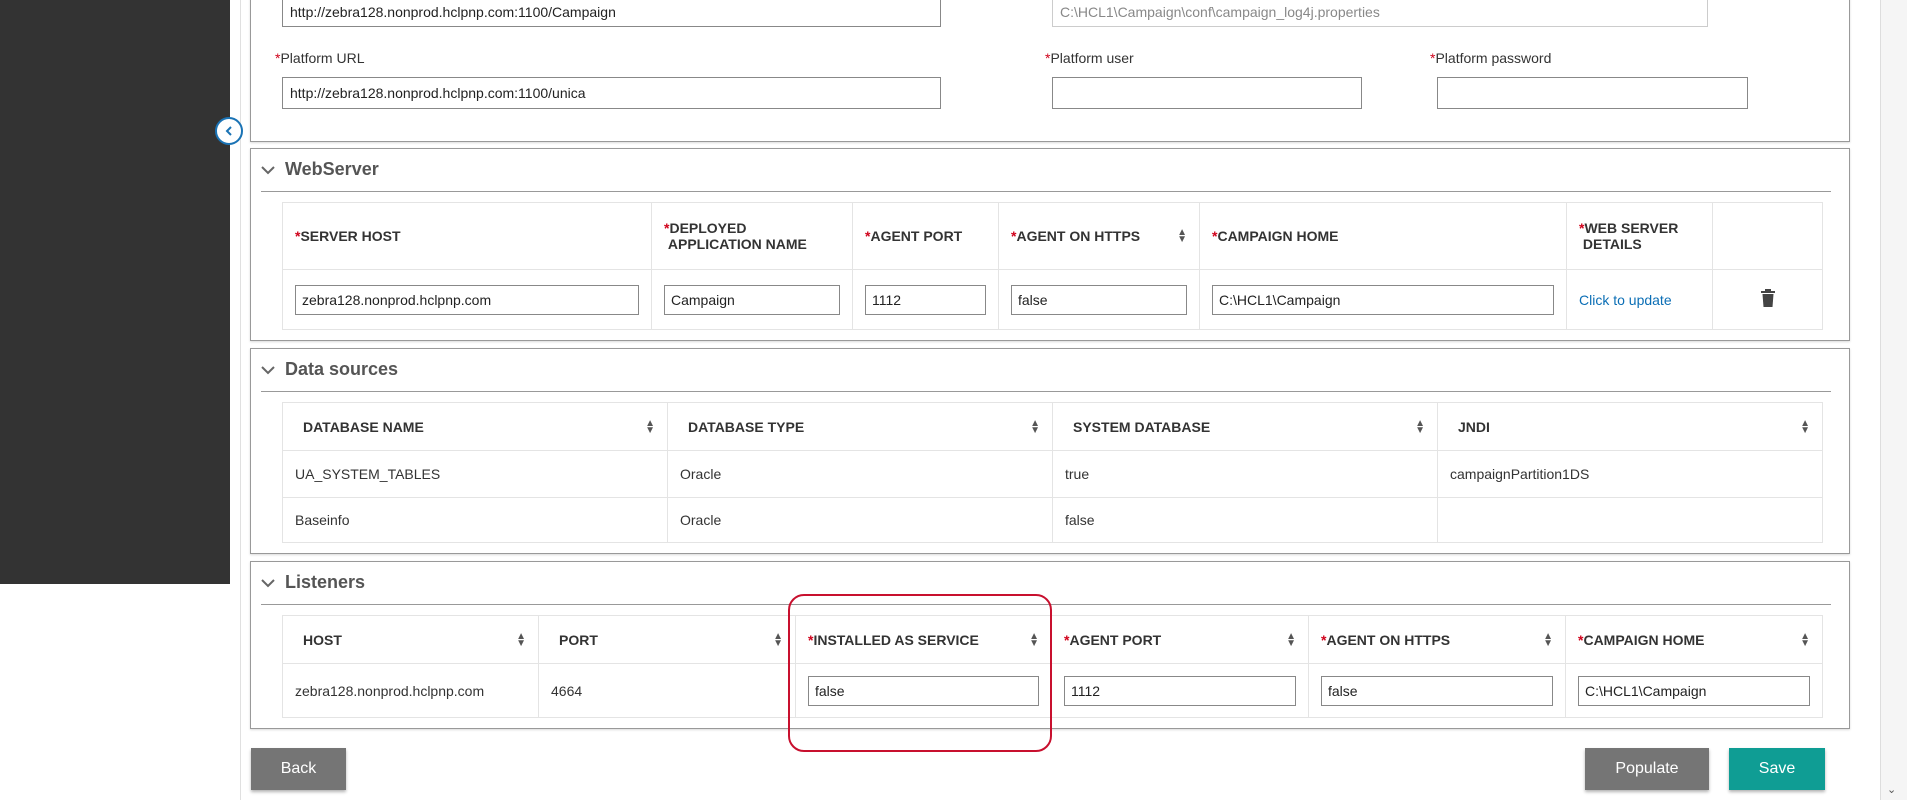  Describe the element at coordinates (298, 769) in the screenshot. I see `back-button: Back` at that location.